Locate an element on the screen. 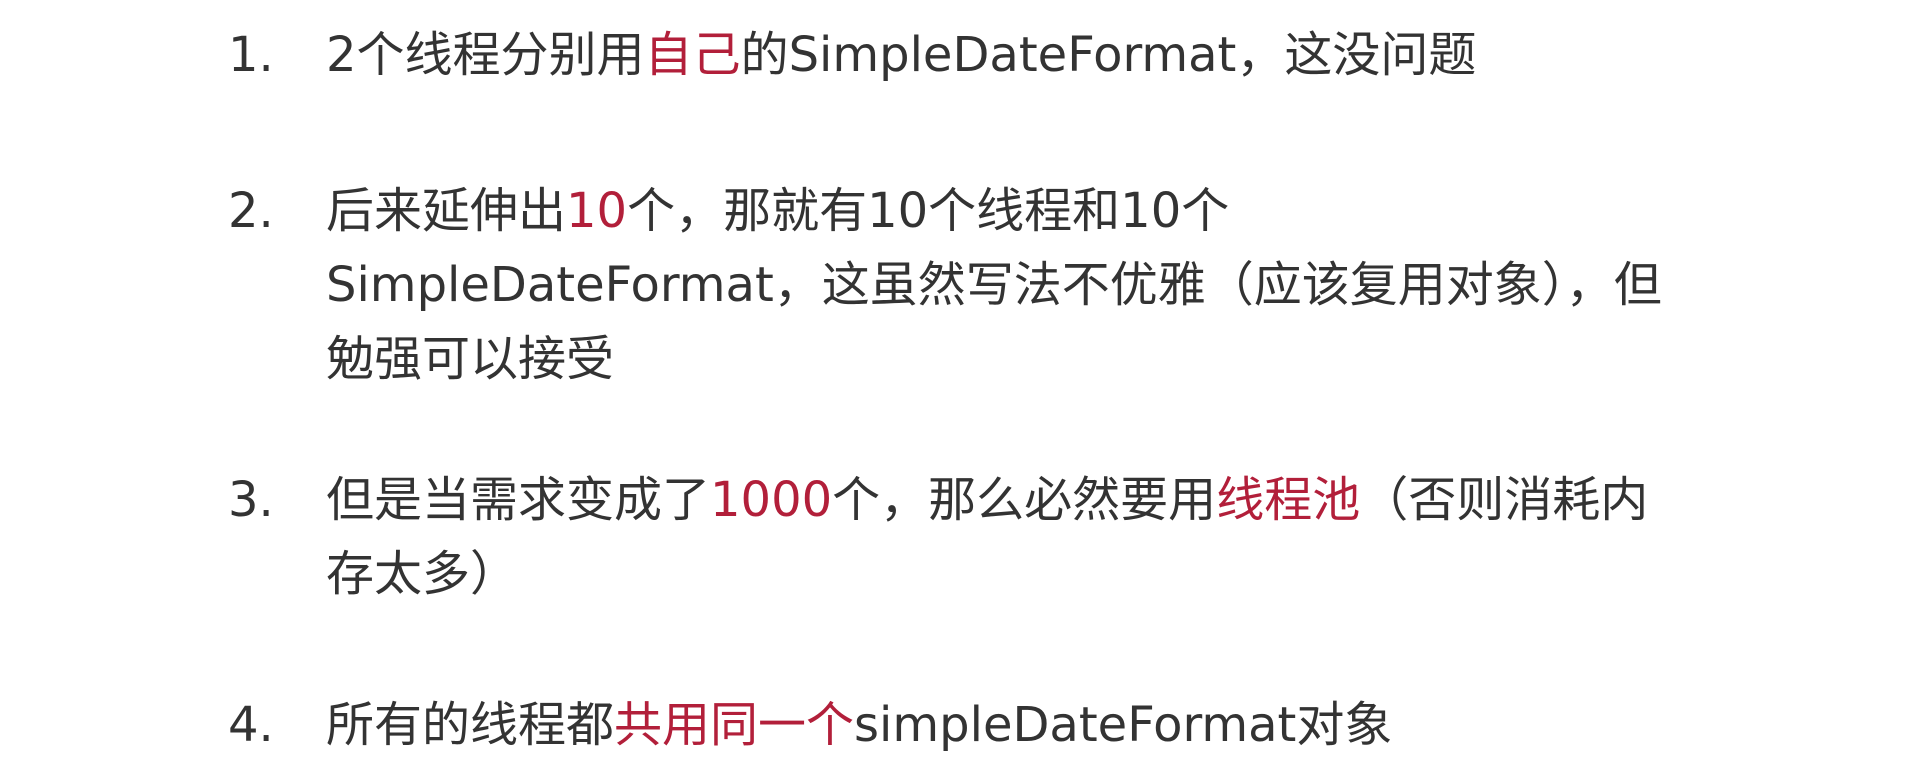  item-text: 所有的线程都共用同一个simpleDateFormat对象 is located at coordinates (1006, 725).